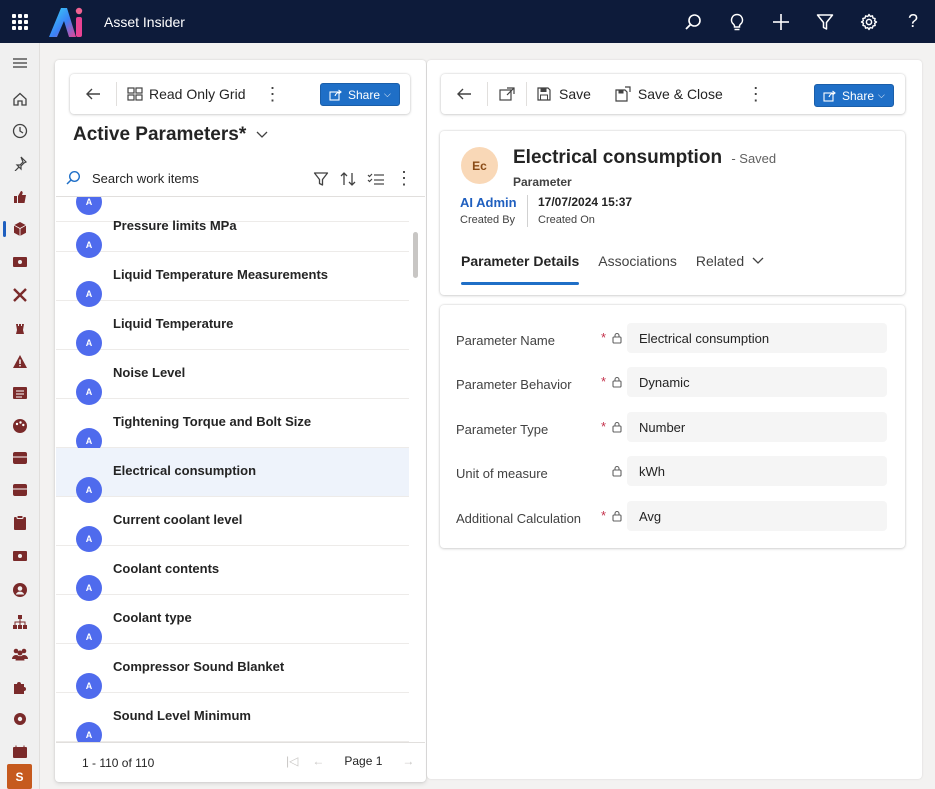 This screenshot has height=789, width=935. Describe the element at coordinates (149, 372) in the screenshot. I see `list-item-label: Noise Level` at that location.